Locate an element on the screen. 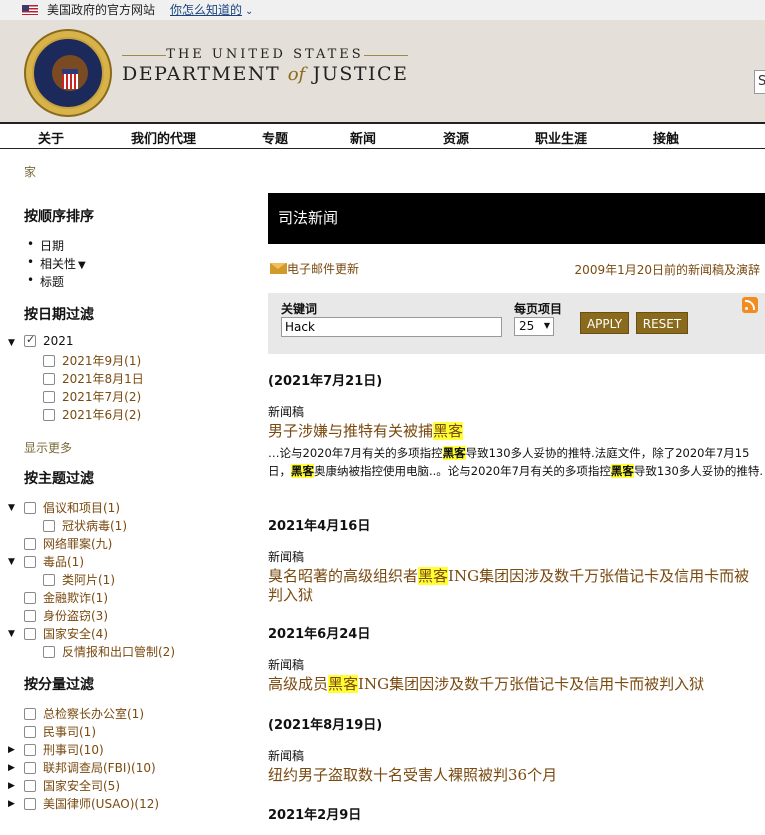 This screenshot has width=765, height=835. nav-agencies: 我们的代理 is located at coordinates (163, 137).